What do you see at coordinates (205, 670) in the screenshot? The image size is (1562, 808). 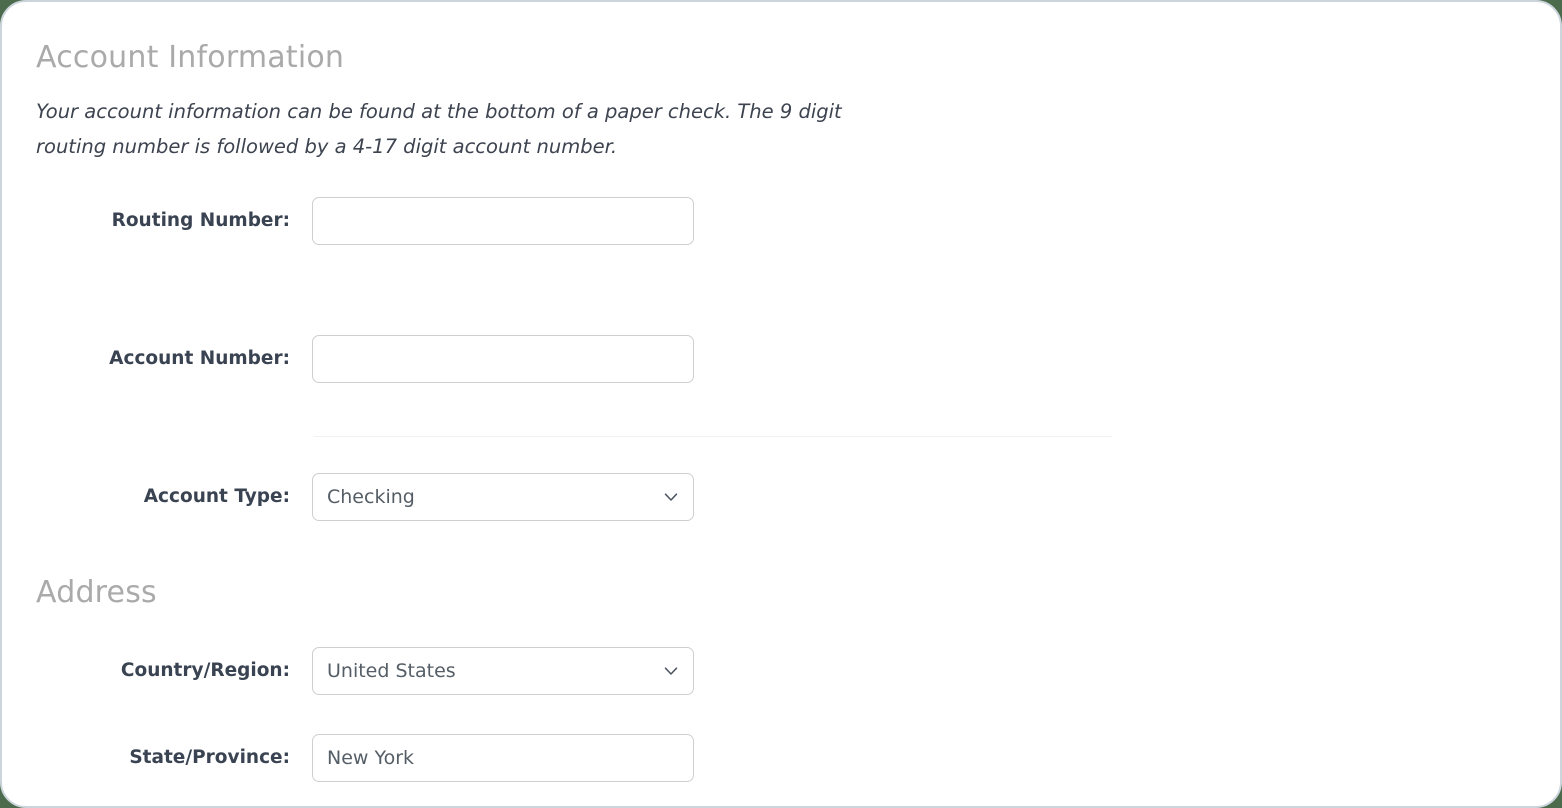 I see `country-region-label: Country/Region:` at bounding box center [205, 670].